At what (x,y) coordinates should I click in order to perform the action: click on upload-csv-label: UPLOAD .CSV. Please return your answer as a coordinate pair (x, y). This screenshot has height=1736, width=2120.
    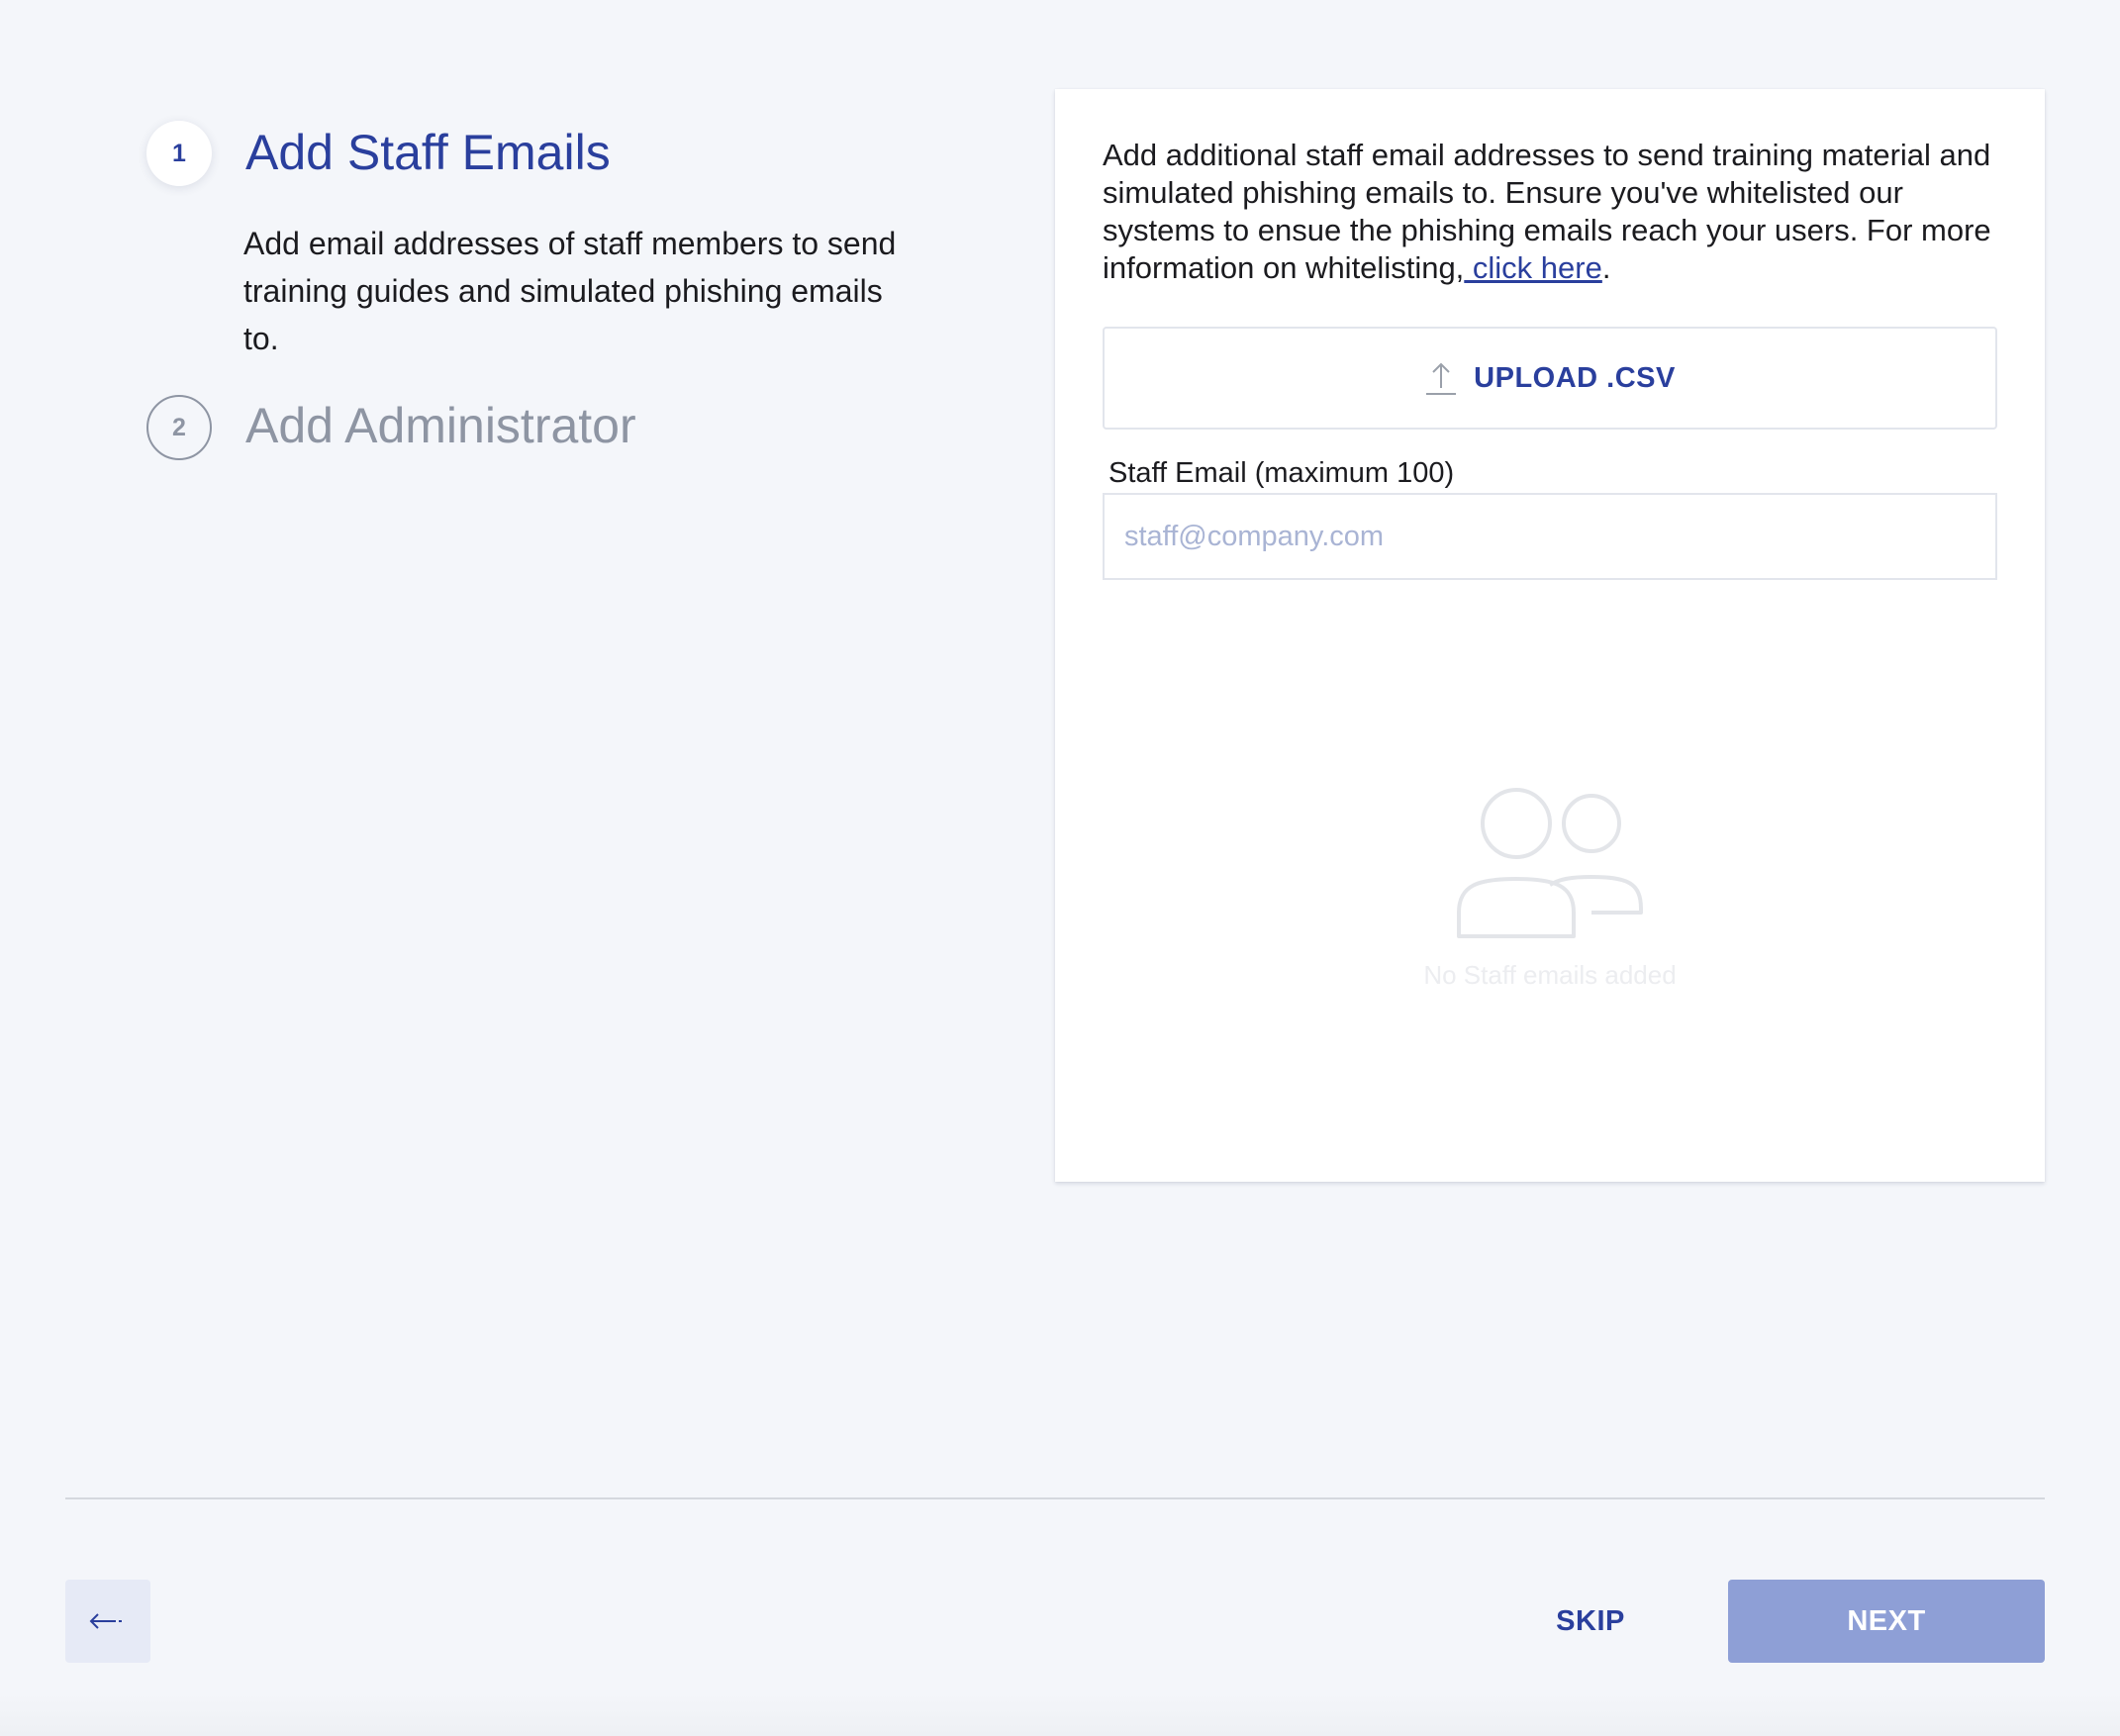
    Looking at the image, I should click on (1575, 377).